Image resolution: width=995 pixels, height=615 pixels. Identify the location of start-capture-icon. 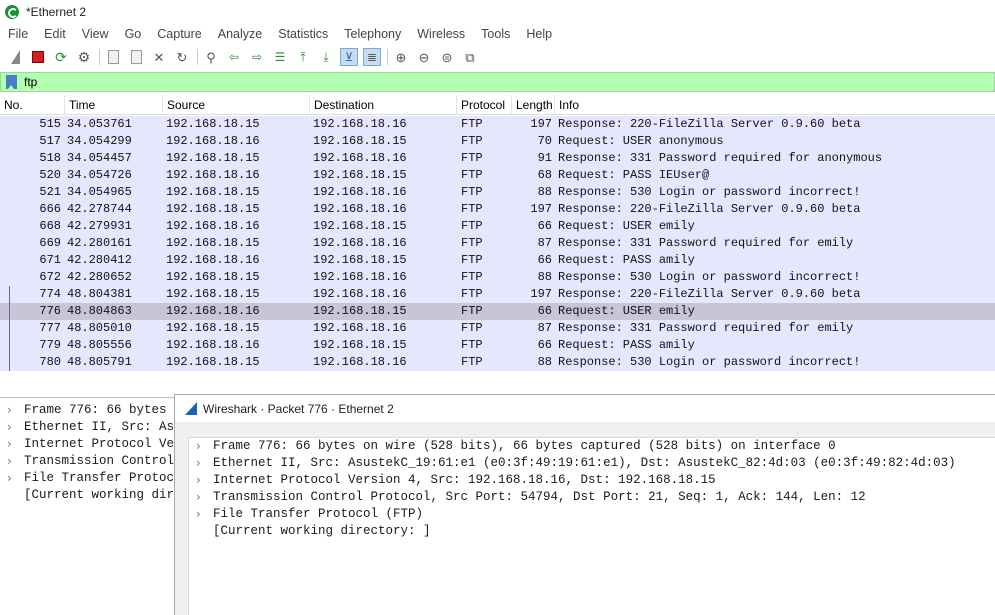
(15, 57).